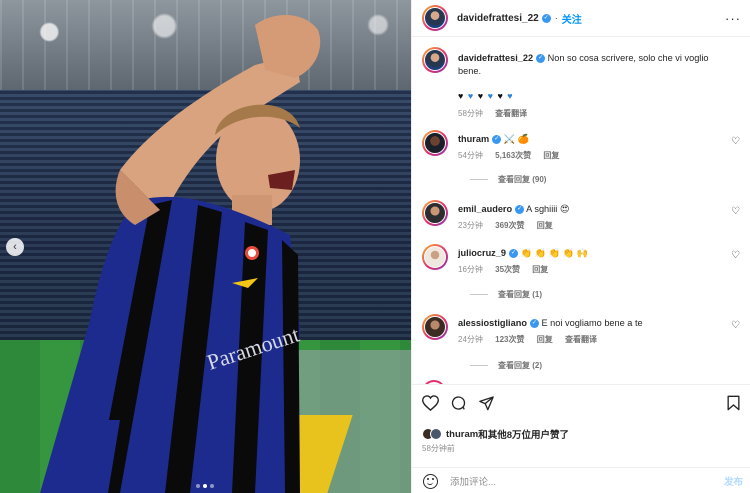  What do you see at coordinates (470, 155) in the screenshot?
I see `comment-time: 54分钟` at bounding box center [470, 155].